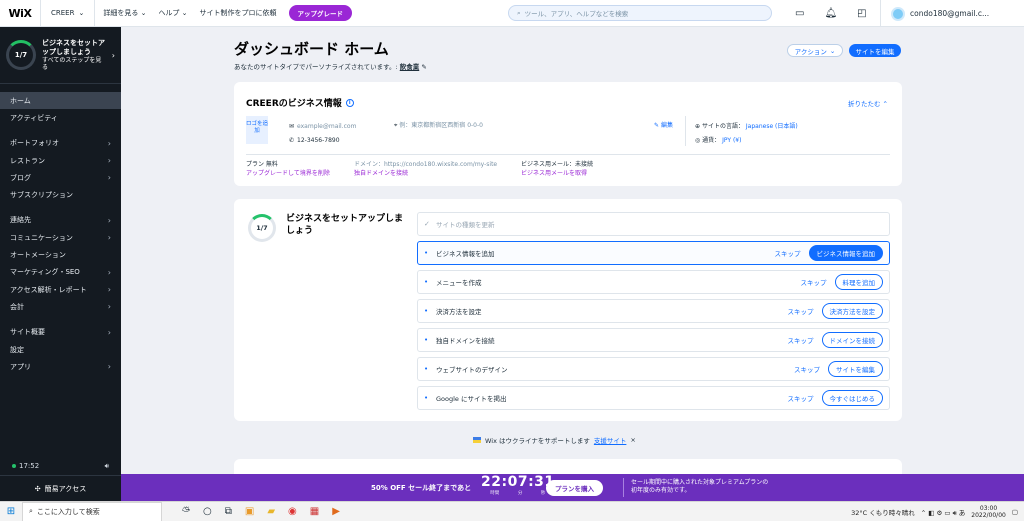 This screenshot has height=521, width=1024. I want to click on task-action-button: 今すぐはじめる, so click(852, 398).